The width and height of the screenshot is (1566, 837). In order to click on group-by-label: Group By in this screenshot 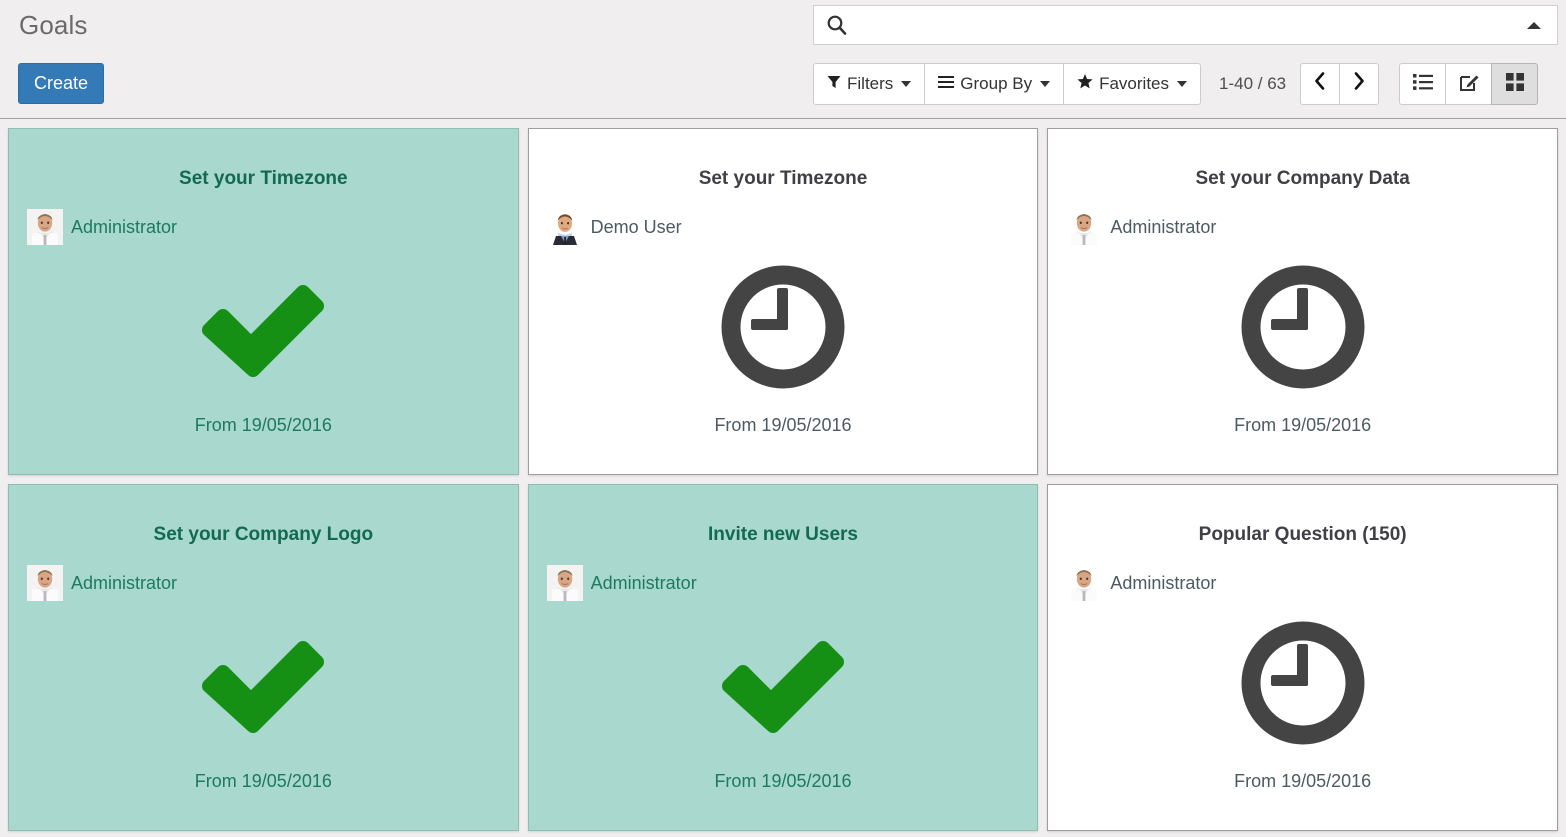, I will do `click(996, 83)`.